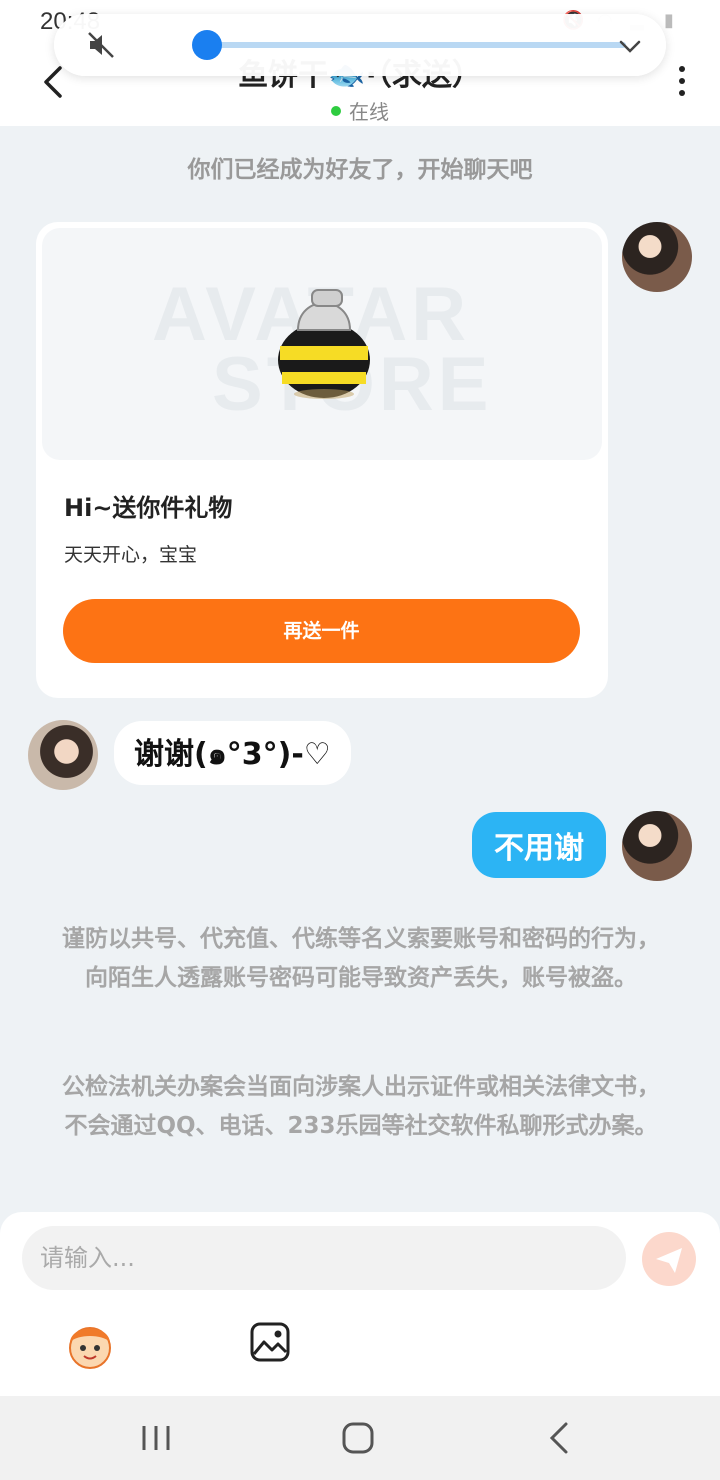 The image size is (720, 1480). What do you see at coordinates (682, 83) in the screenshot?
I see `more-options-icon` at bounding box center [682, 83].